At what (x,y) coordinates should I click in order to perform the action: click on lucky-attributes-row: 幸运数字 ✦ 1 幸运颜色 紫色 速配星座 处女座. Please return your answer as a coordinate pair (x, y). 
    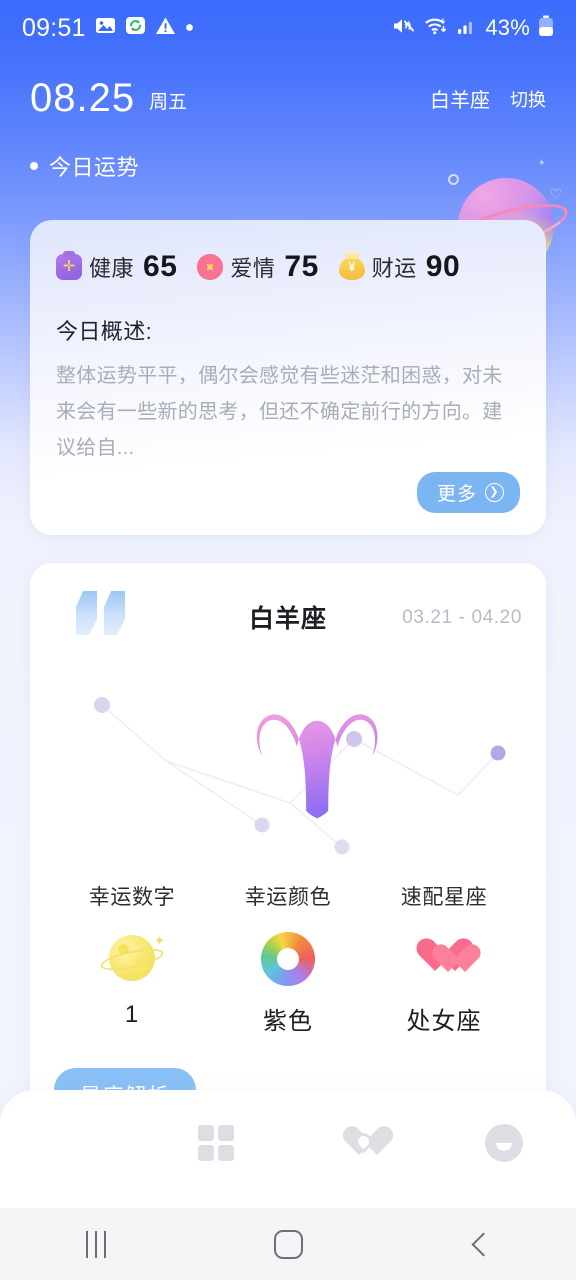
    Looking at the image, I should click on (288, 958).